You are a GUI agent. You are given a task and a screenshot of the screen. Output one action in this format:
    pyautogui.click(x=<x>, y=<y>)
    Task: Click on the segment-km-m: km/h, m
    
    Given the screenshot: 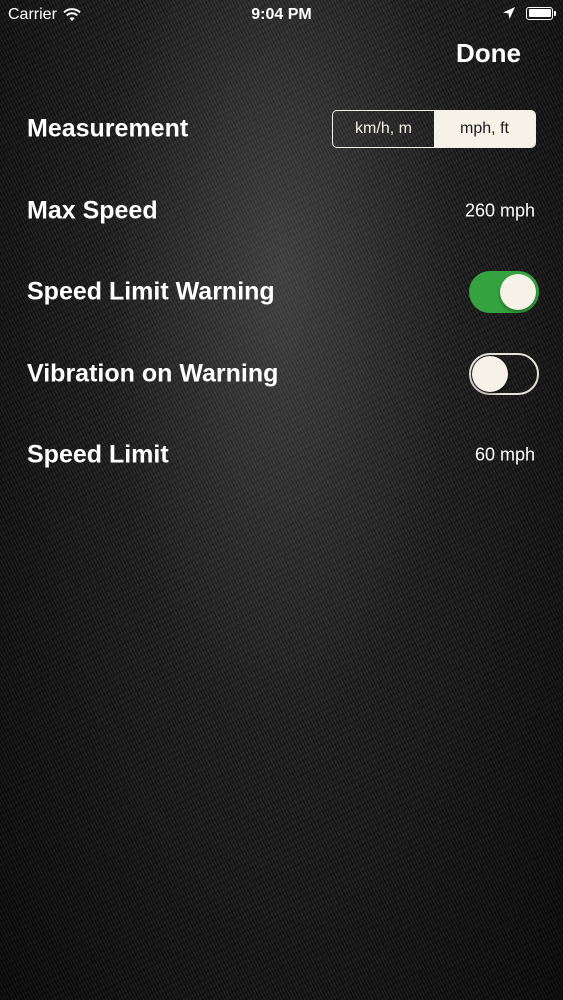 What is the action you would take?
    pyautogui.click(x=383, y=129)
    